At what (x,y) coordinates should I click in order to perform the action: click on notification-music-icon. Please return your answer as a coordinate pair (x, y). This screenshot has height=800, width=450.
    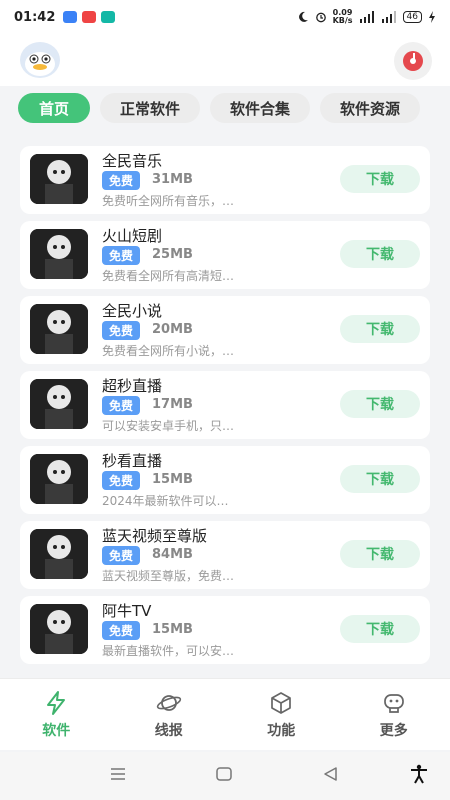
    Looking at the image, I should click on (89, 17).